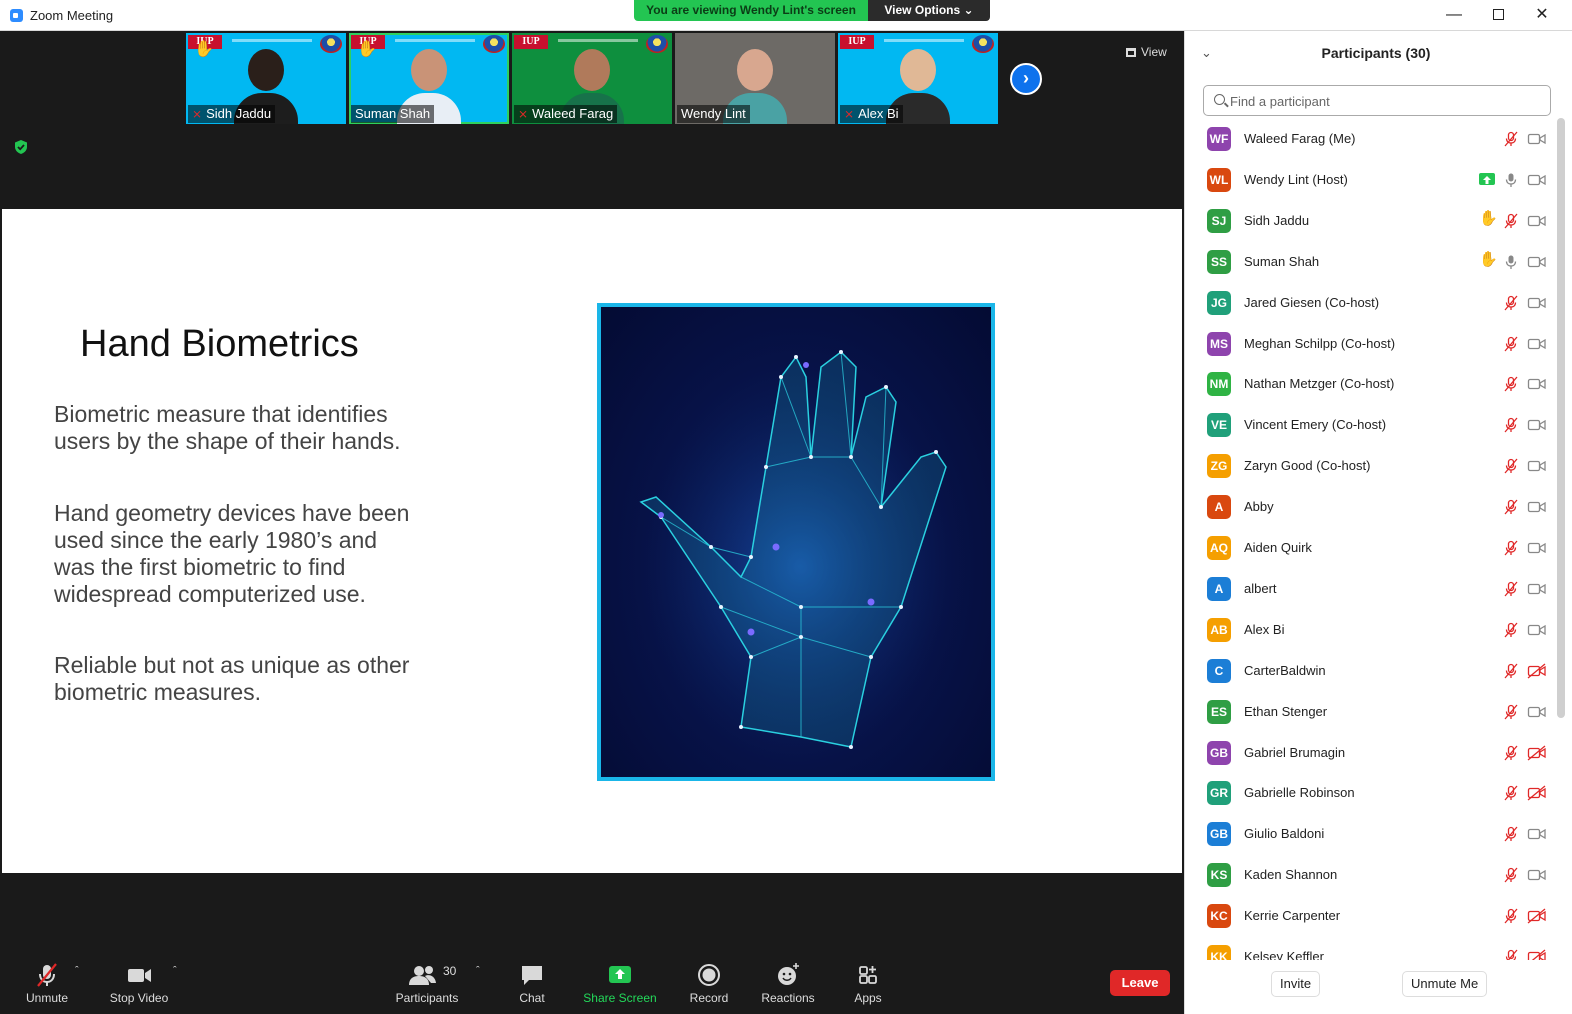  What do you see at coordinates (592, 78) in the screenshot?
I see `video-thumbnail: IUP ⨯ Waleed Farag` at bounding box center [592, 78].